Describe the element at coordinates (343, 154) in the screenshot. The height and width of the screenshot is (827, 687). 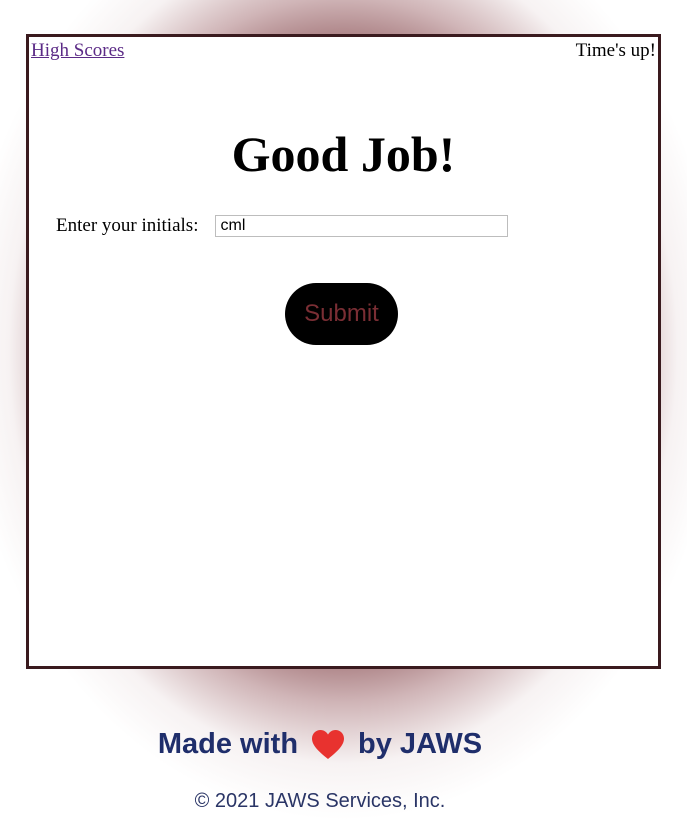
I see `page-title: Good Job!` at that location.